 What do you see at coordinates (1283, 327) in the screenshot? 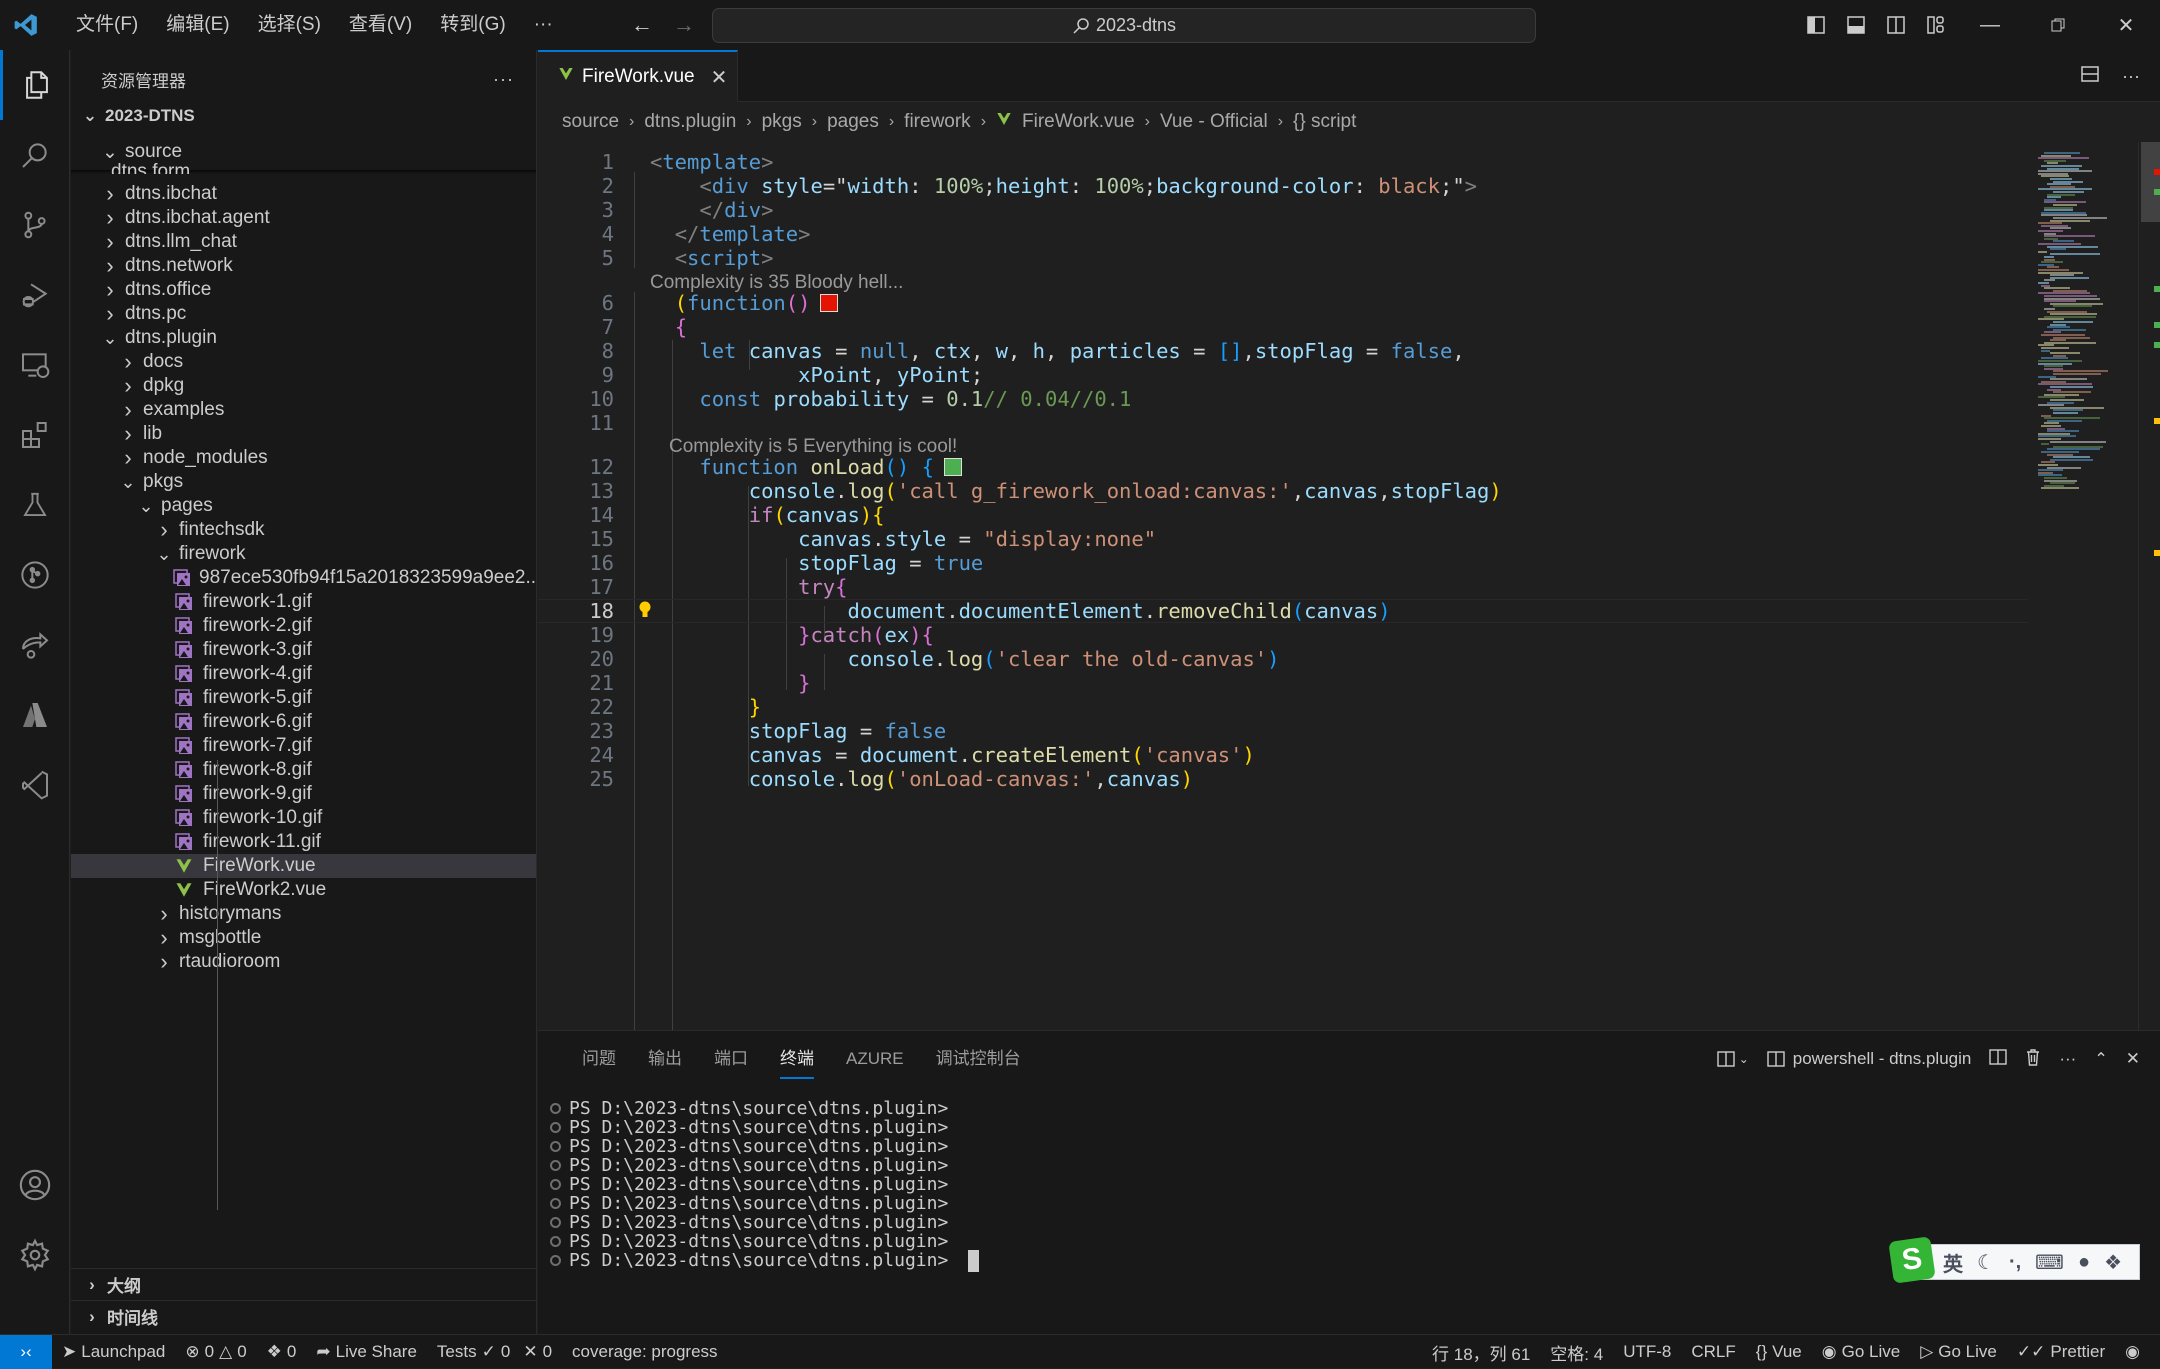
I see `code-line: 7 {` at bounding box center [1283, 327].